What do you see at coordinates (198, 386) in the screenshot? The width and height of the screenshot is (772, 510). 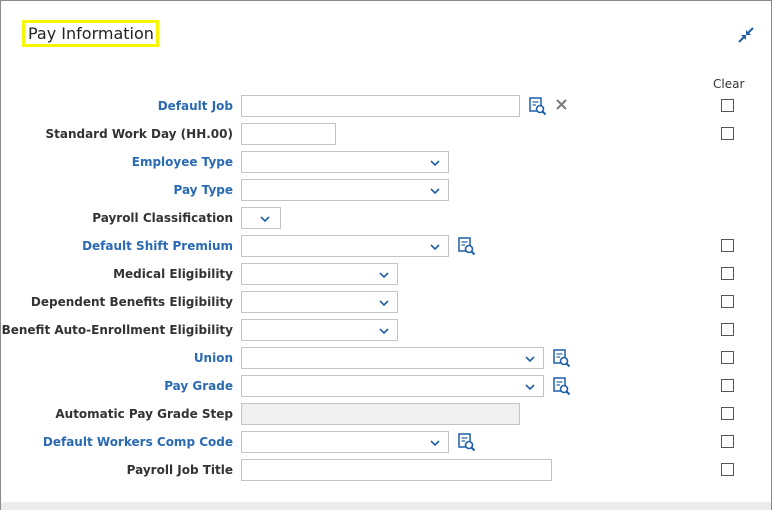 I see `pay-grade-label: Pay Grade` at bounding box center [198, 386].